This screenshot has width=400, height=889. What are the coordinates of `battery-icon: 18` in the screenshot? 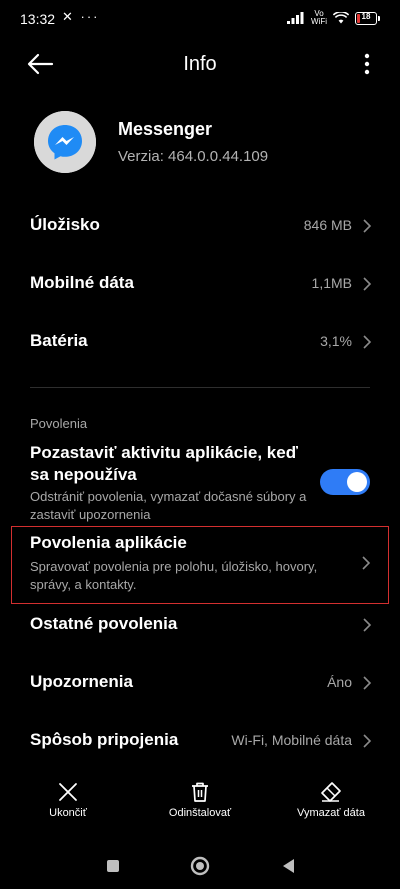 It's located at (367, 18).